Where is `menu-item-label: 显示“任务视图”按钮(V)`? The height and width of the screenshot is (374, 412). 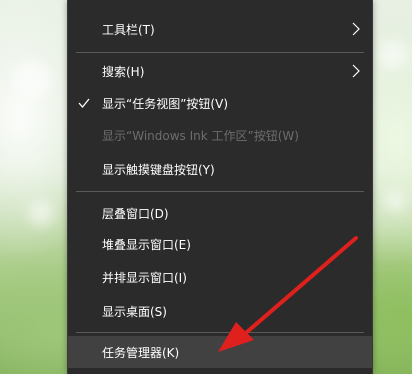 menu-item-label: 显示“任务视图”按钮(V) is located at coordinates (165, 103).